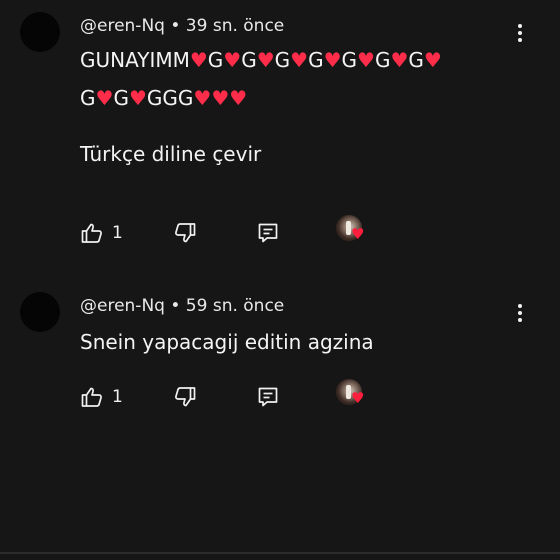  What do you see at coordinates (164, 98) in the screenshot?
I see `comment-text-line: G♥G♥GGG♥♥♥` at bounding box center [164, 98].